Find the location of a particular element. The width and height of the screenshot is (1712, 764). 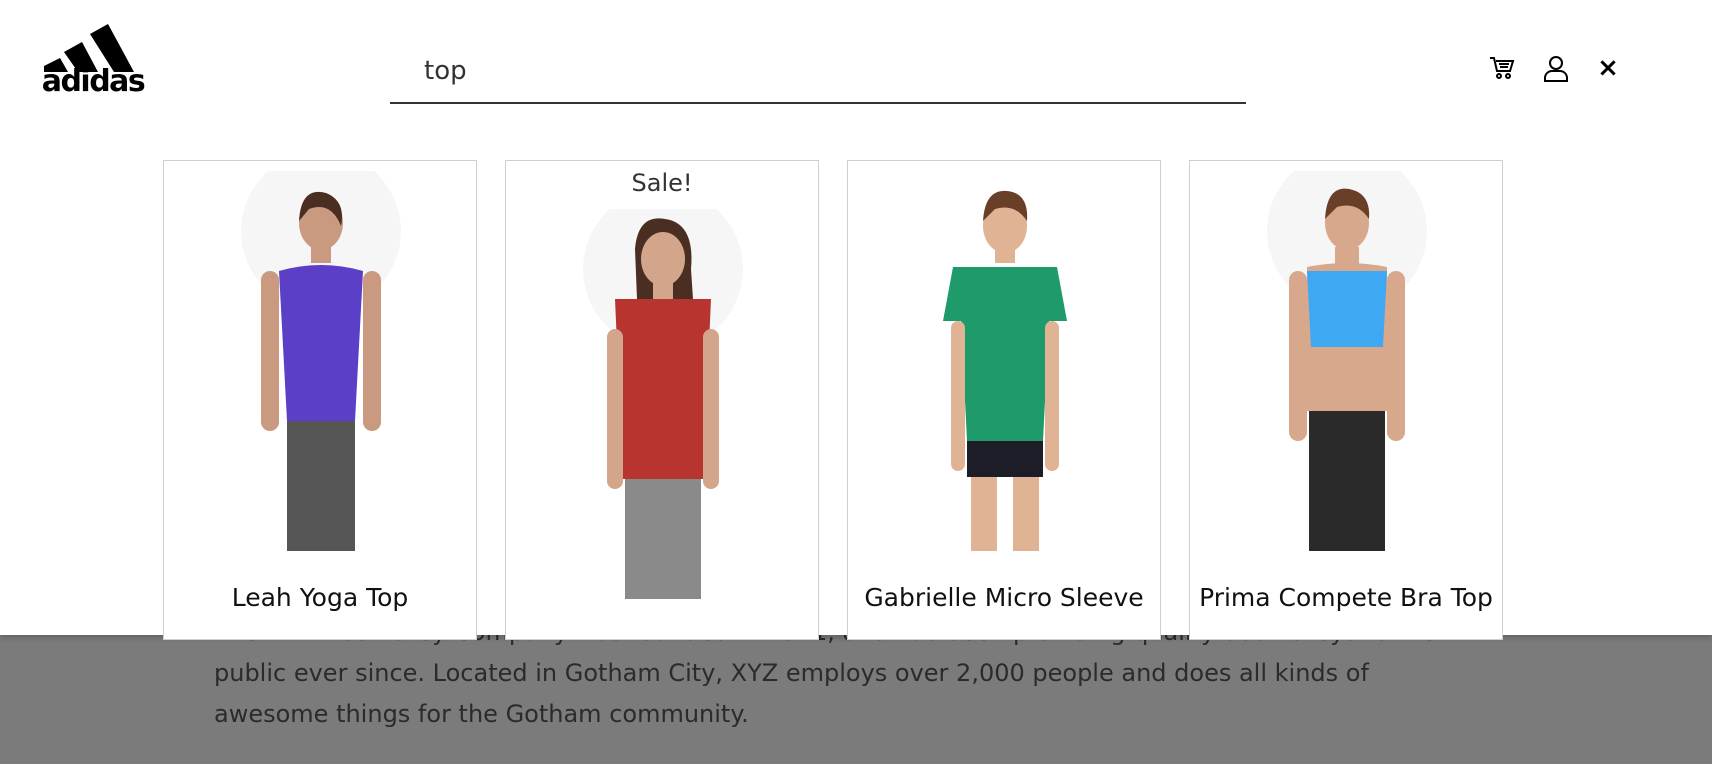

about-line-3: awesome things for the Gotham community. is located at coordinates (481, 714).